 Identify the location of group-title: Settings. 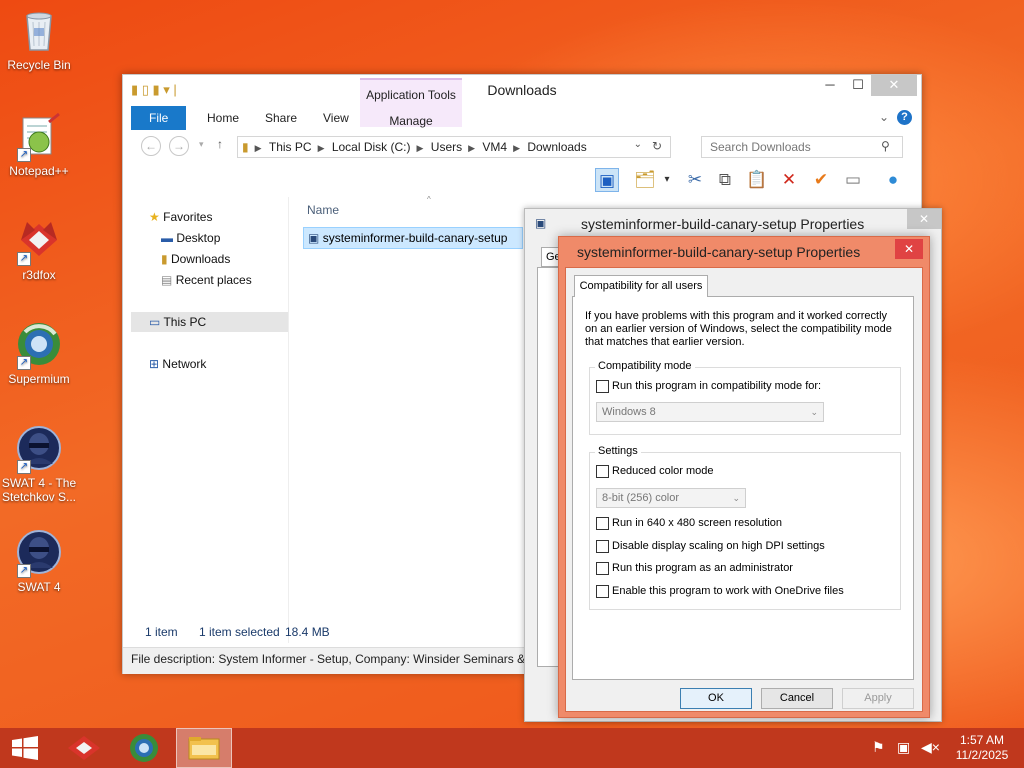
(618, 451).